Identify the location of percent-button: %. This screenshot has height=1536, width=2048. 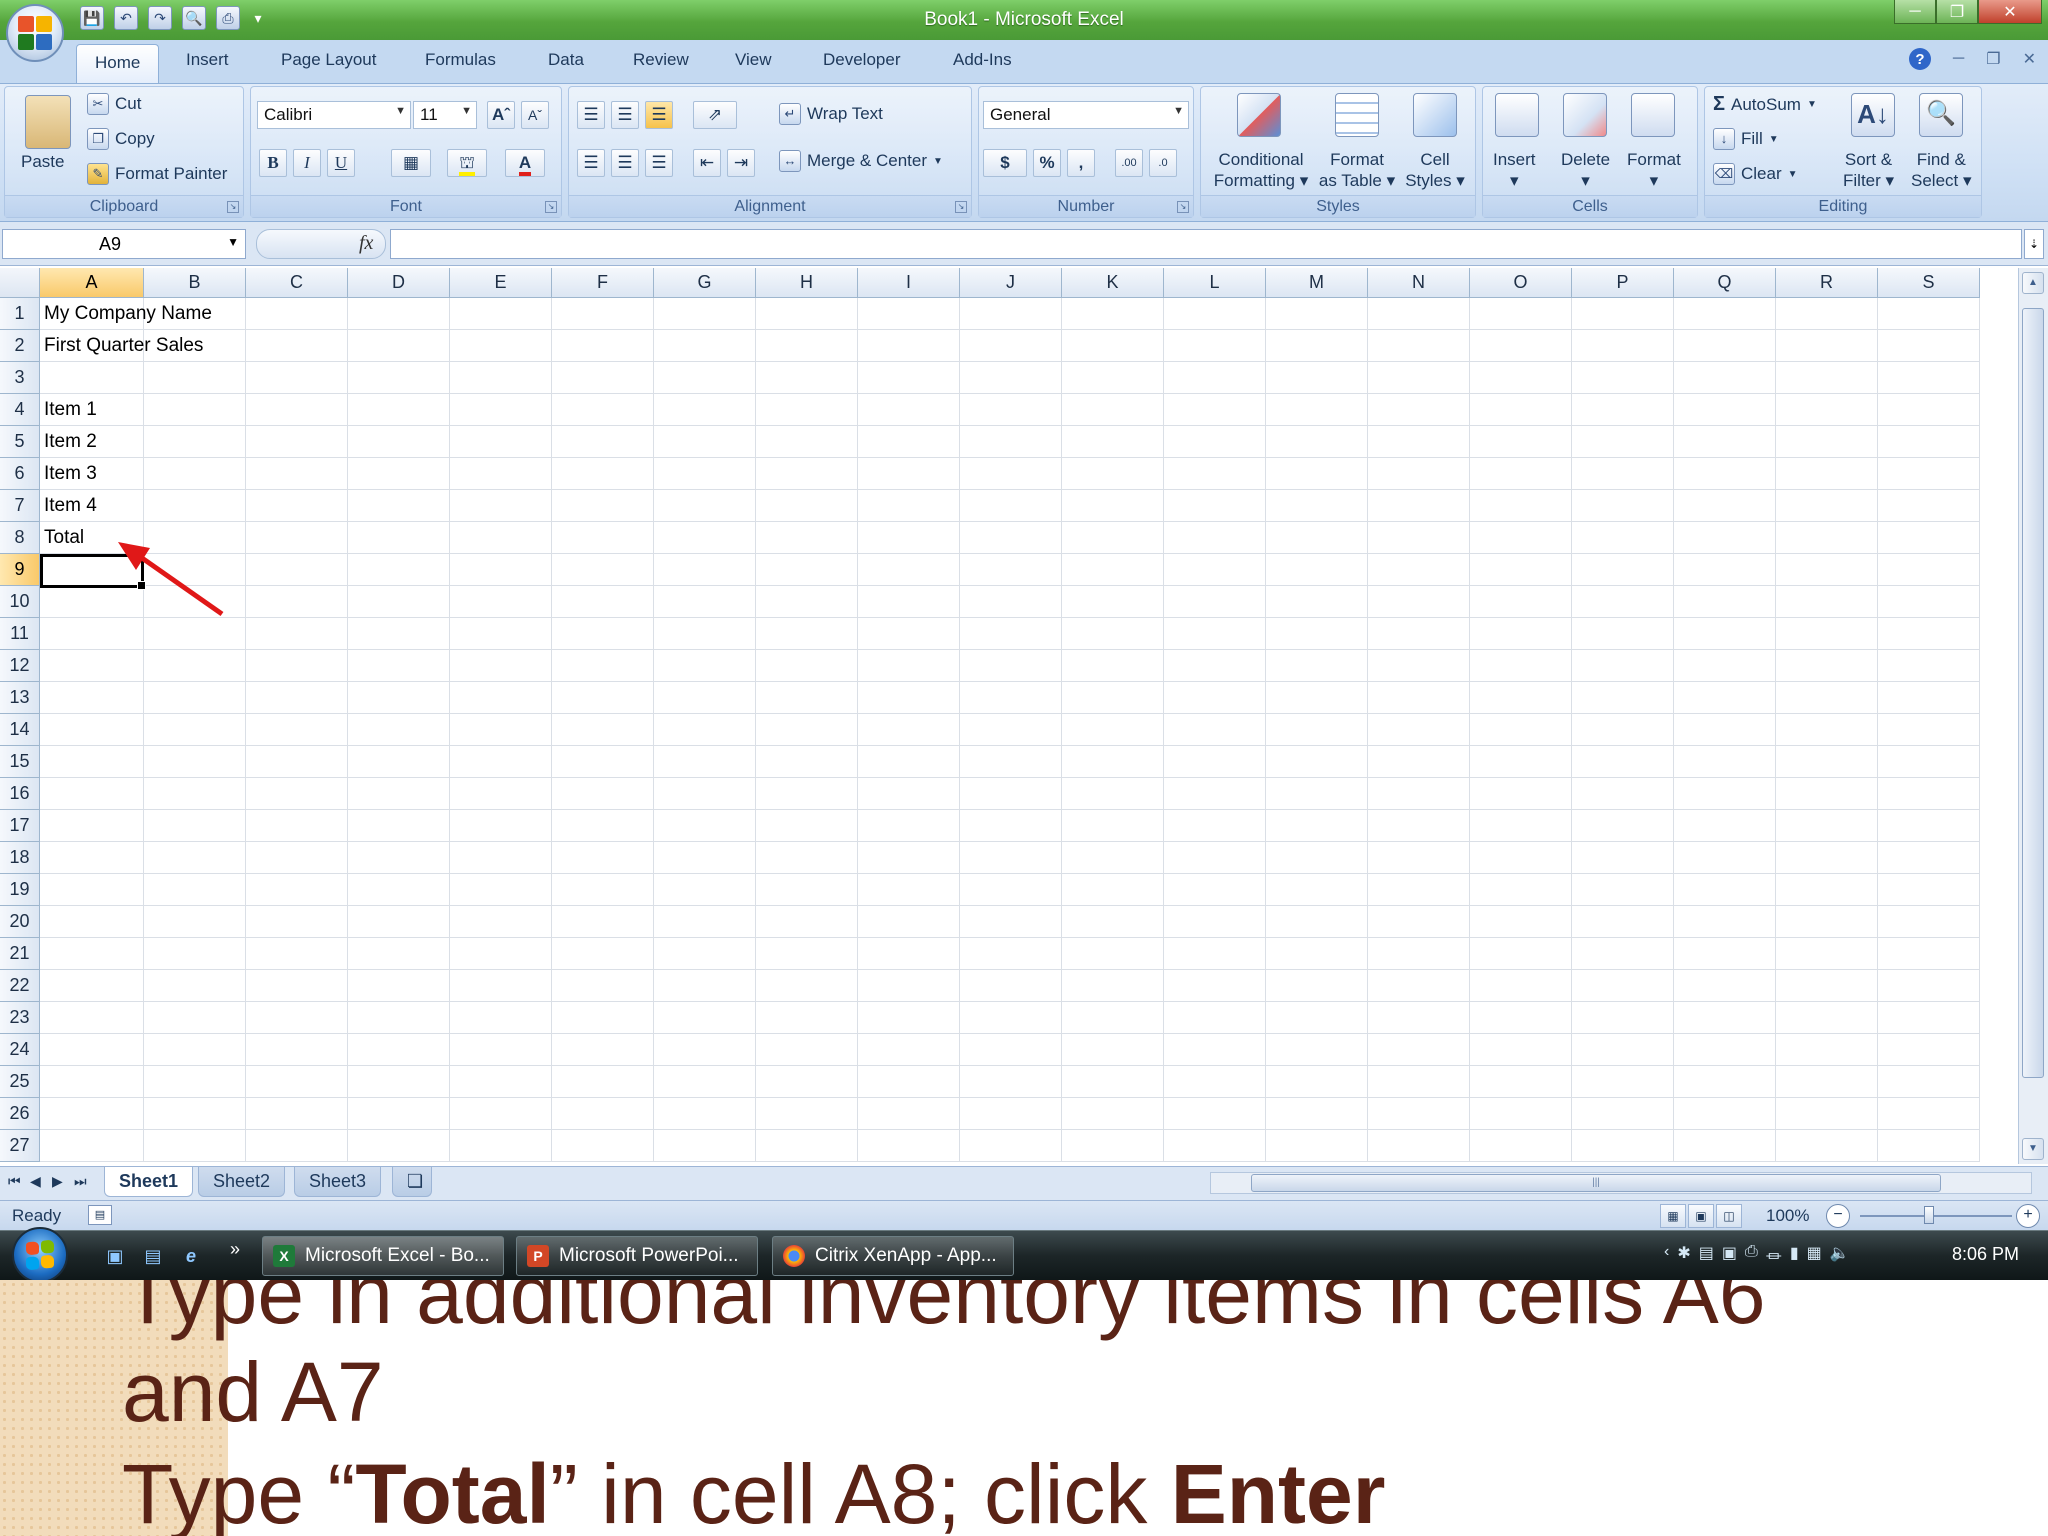
(1047, 163).